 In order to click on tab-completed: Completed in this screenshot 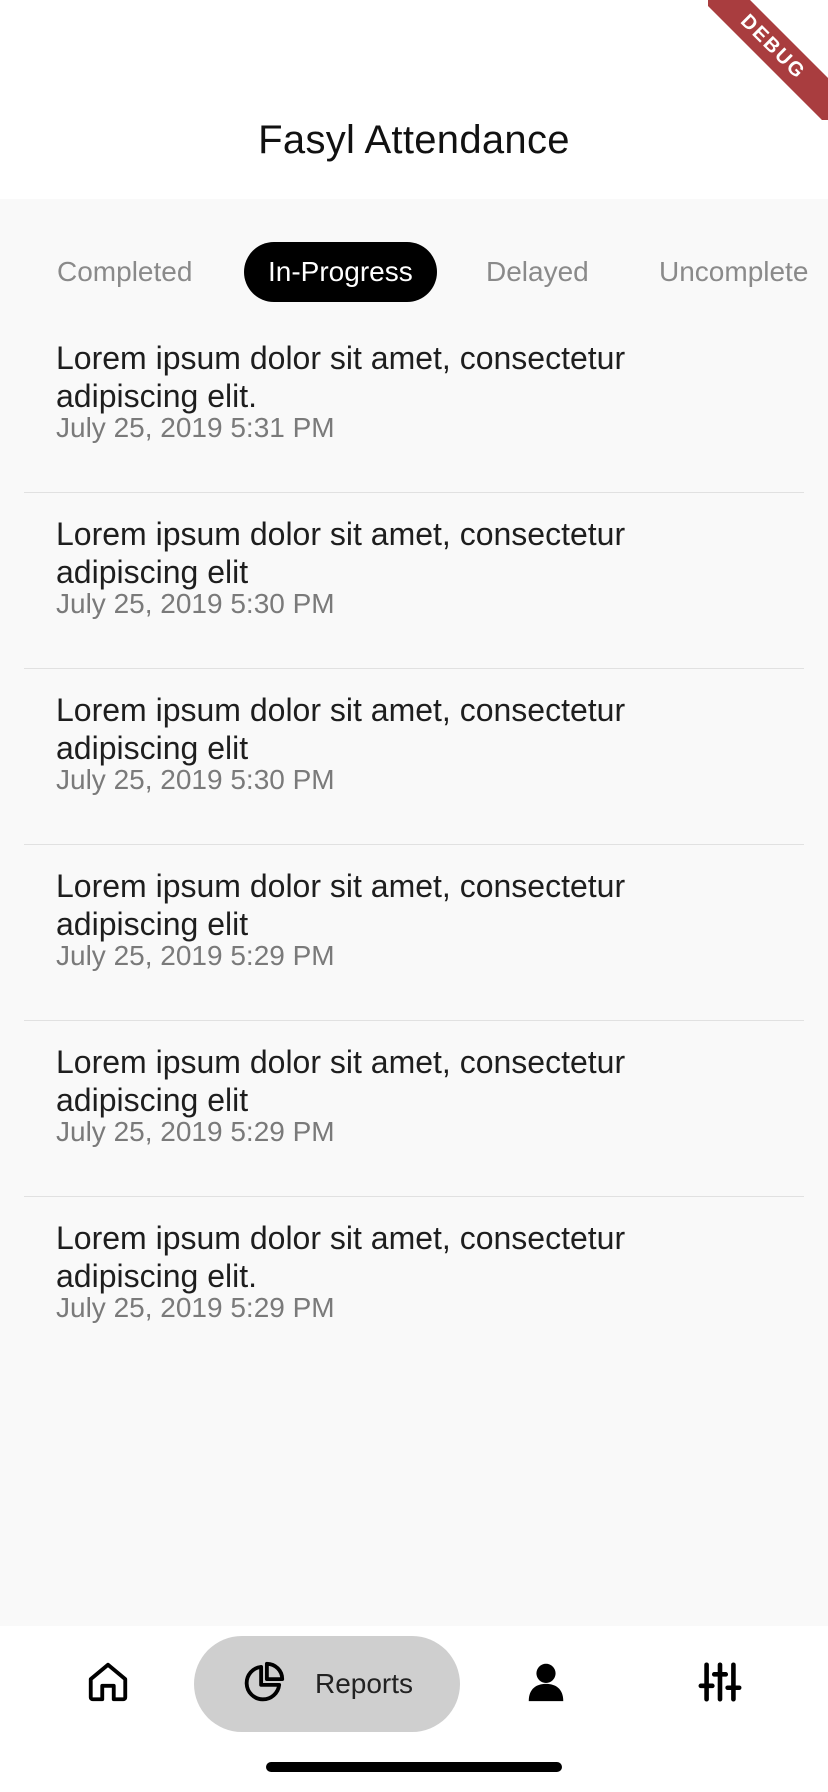, I will do `click(124, 272)`.